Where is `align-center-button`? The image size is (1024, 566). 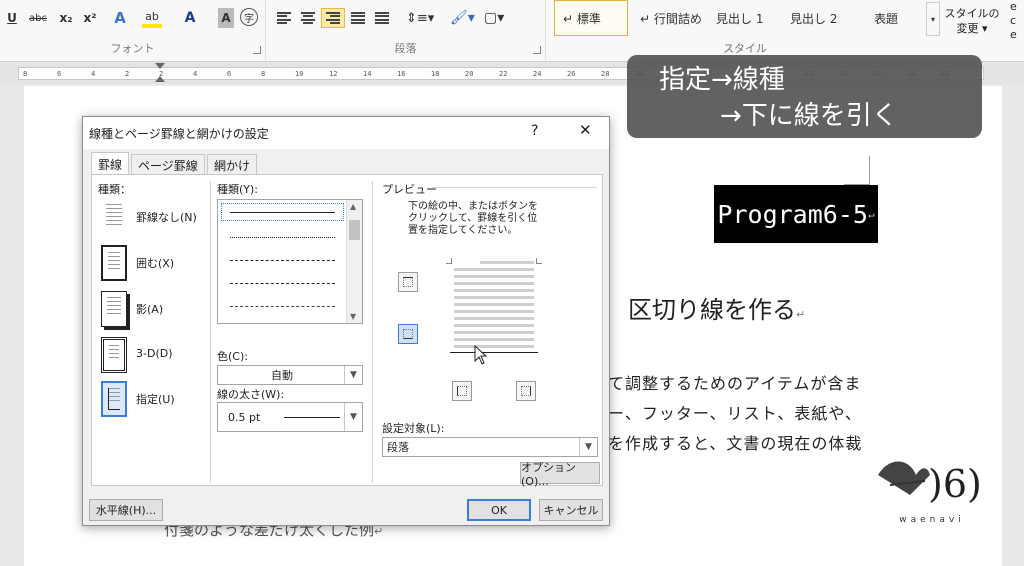 align-center-button is located at coordinates (308, 18).